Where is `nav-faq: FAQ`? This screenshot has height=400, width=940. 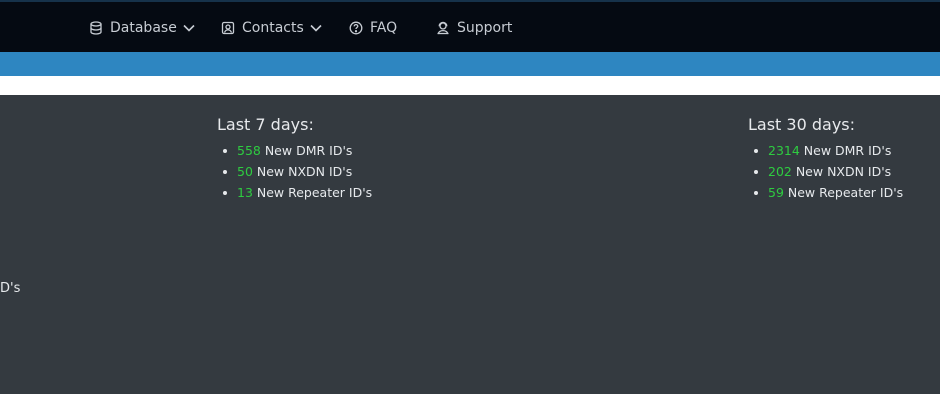 nav-faq: FAQ is located at coordinates (373, 28).